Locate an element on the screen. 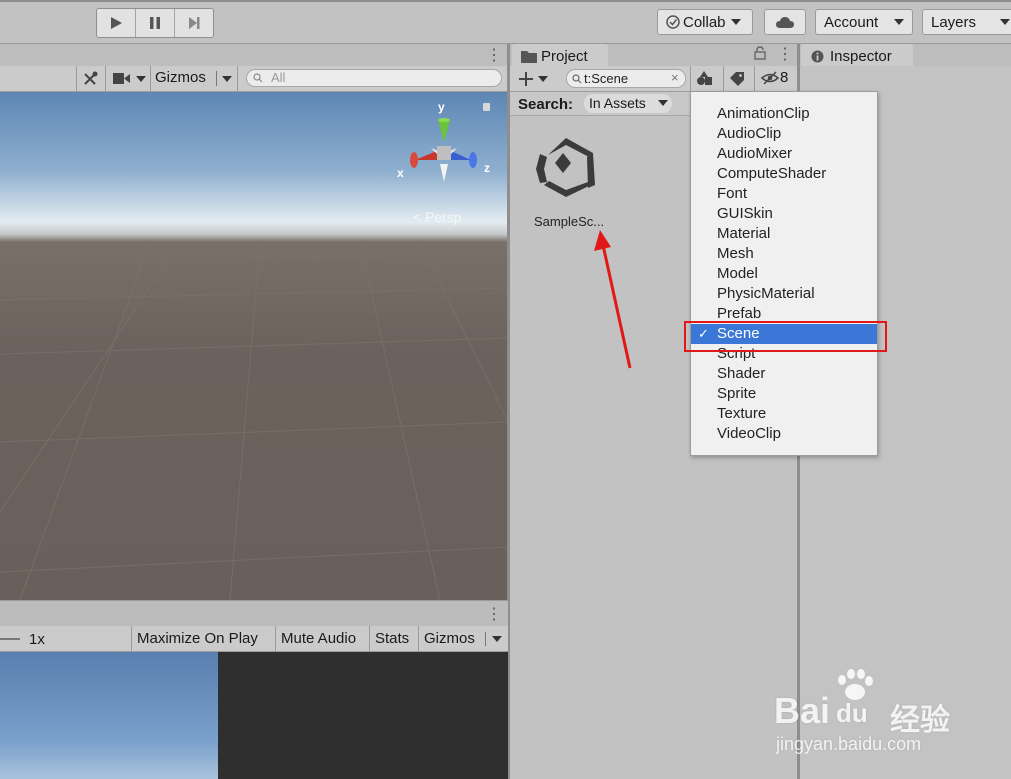 The height and width of the screenshot is (779, 1011). tab-project: Project is located at coordinates (560, 56).